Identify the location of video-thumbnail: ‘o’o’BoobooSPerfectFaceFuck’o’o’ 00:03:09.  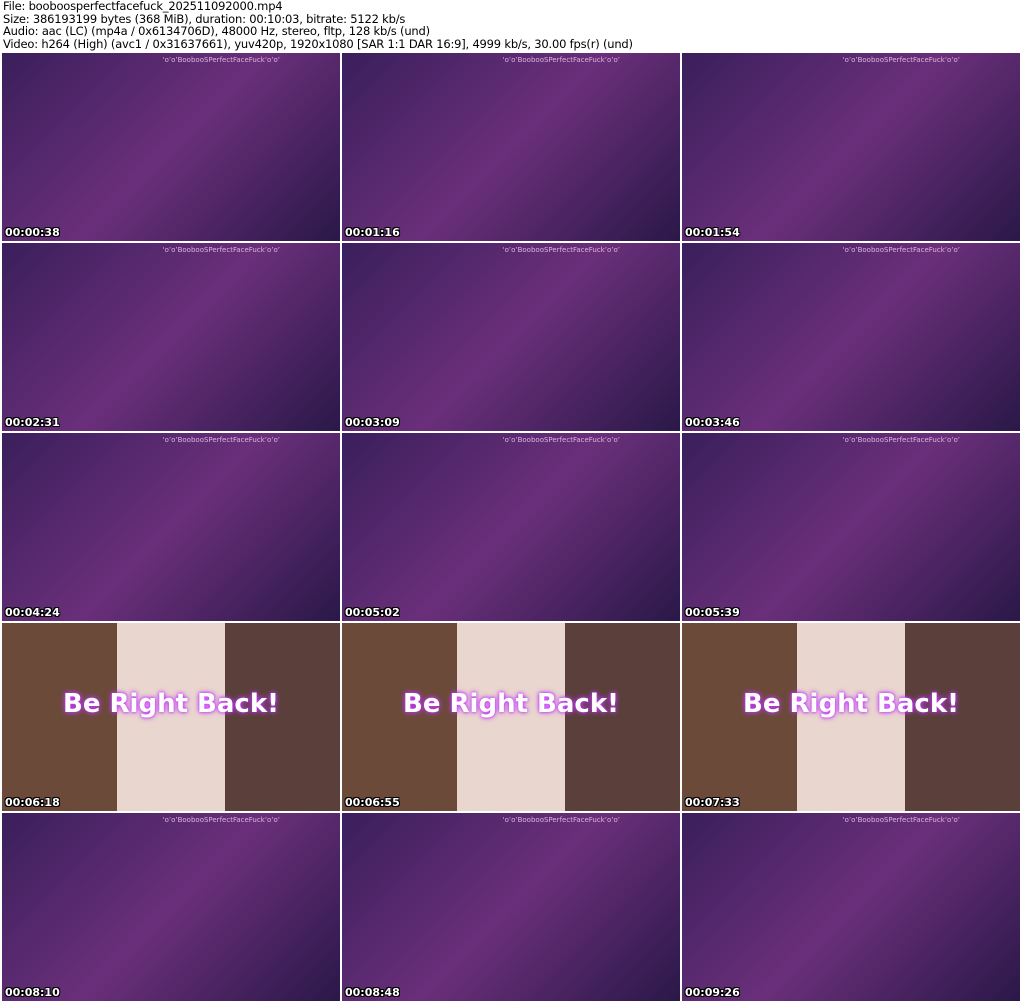
(511, 337).